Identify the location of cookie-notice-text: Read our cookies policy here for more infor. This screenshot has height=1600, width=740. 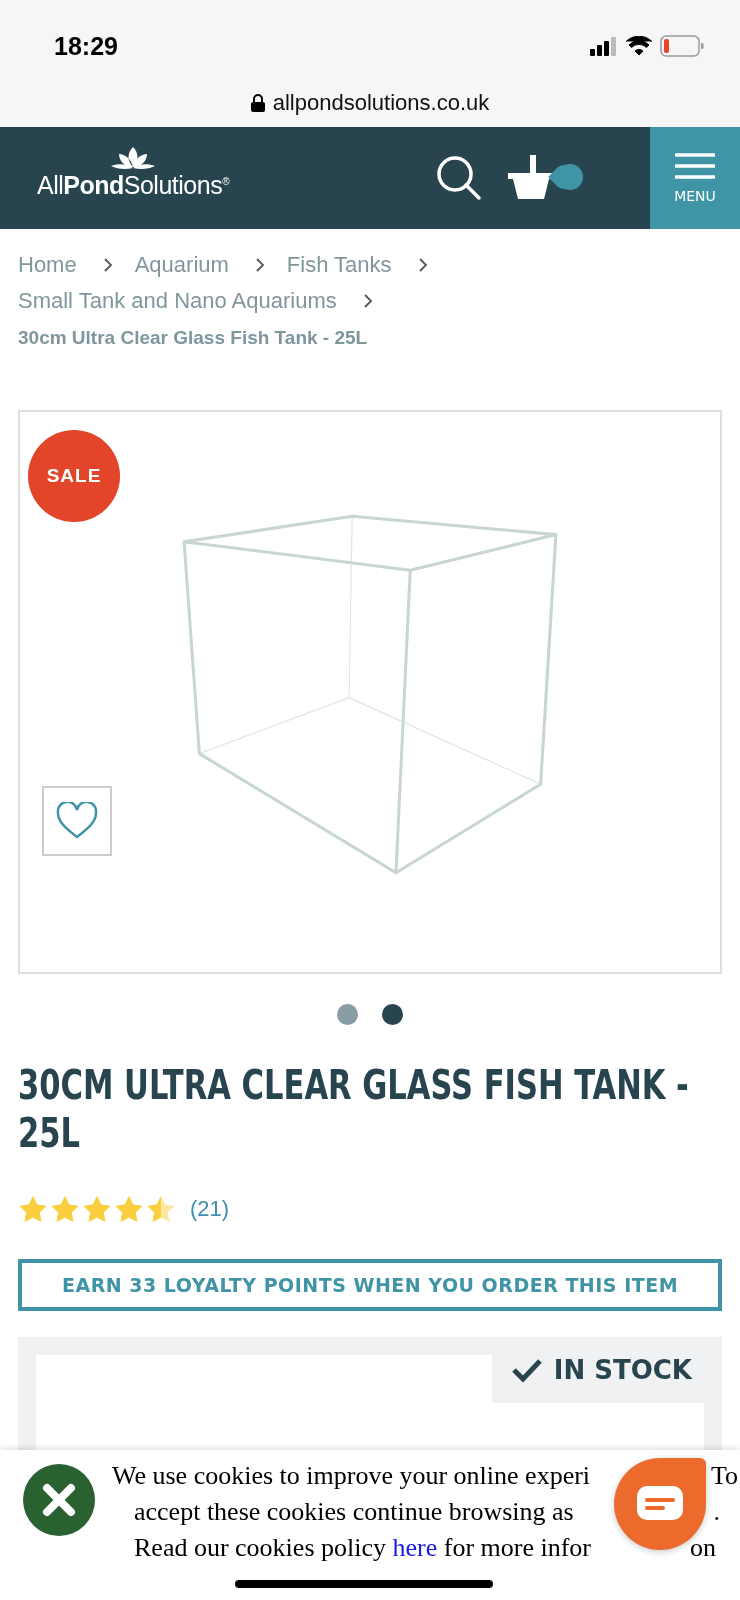
(363, 1548).